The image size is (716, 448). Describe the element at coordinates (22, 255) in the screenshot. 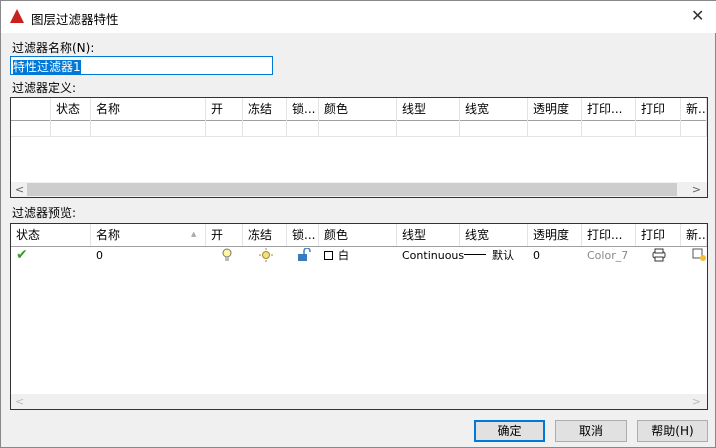

I see `status-check-icon: ✔` at that location.